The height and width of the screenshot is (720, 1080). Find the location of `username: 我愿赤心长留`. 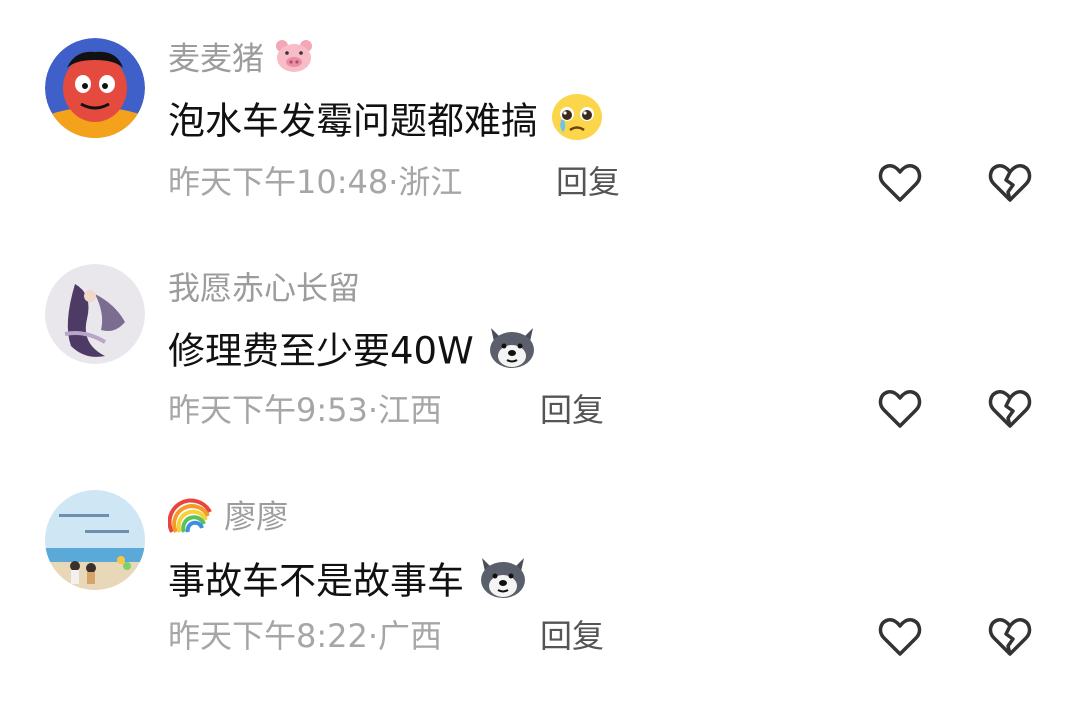

username: 我愿赤心长留 is located at coordinates (264, 288).